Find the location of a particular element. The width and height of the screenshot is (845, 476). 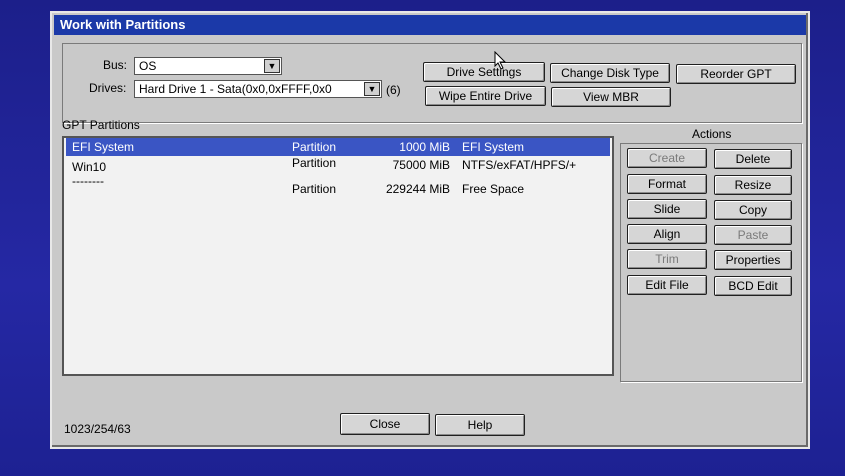

drives-value: Hard Drive 1 - Sata(0x0,0xFFFF,0x0 is located at coordinates (235, 89).